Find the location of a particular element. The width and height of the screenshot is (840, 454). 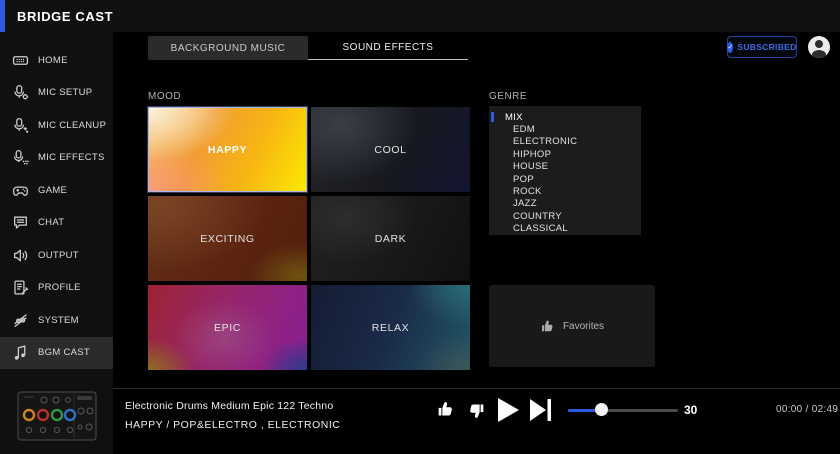

mood-tile-relax: RELAX is located at coordinates (390, 327).